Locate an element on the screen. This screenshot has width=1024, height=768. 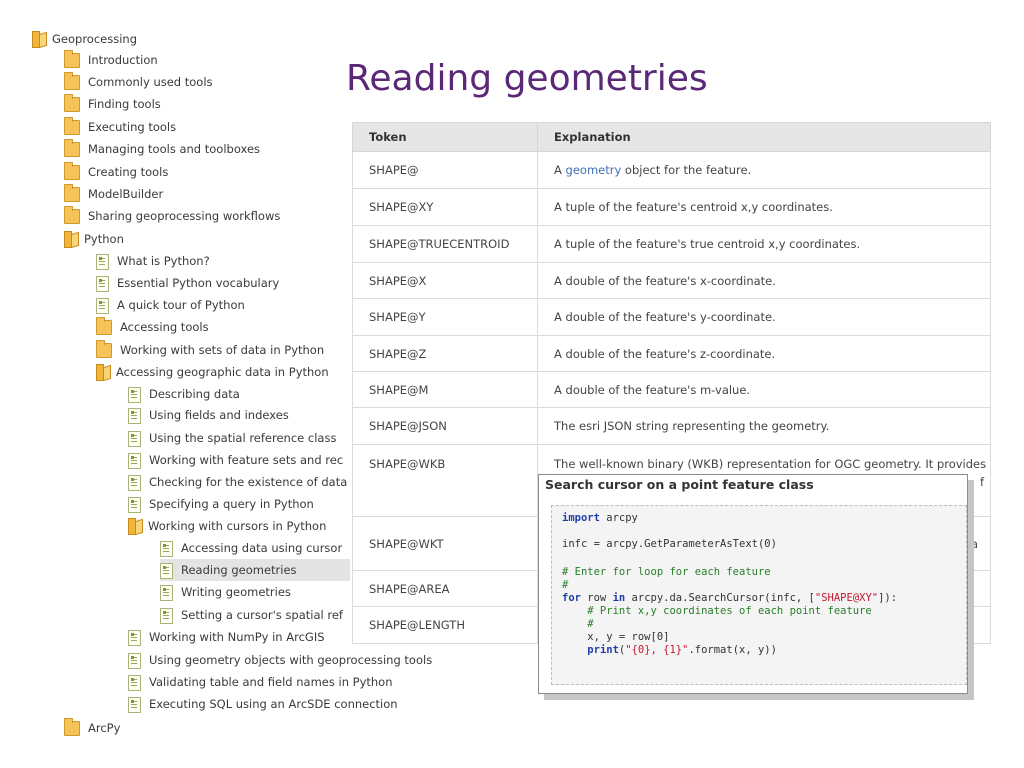
token-cell: SHAPE@ is located at coordinates (445, 170).